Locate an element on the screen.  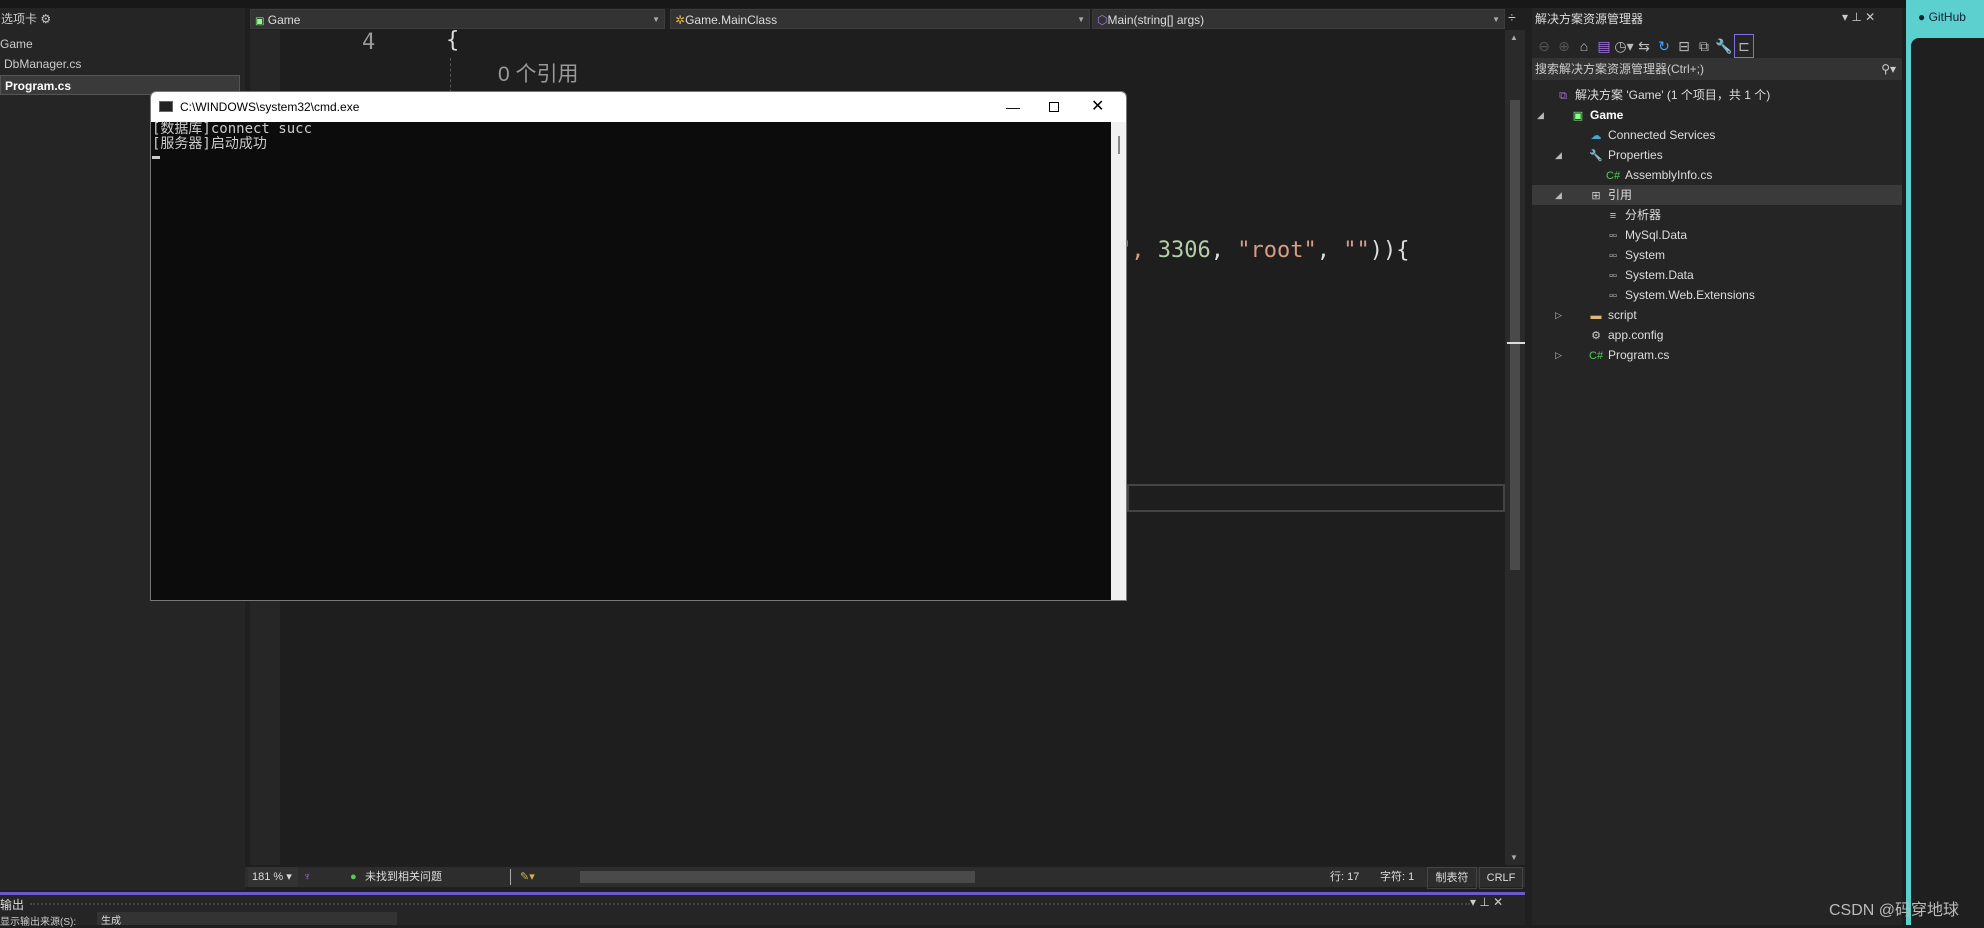
properties-icon: 🔧 is located at coordinates (1724, 46).